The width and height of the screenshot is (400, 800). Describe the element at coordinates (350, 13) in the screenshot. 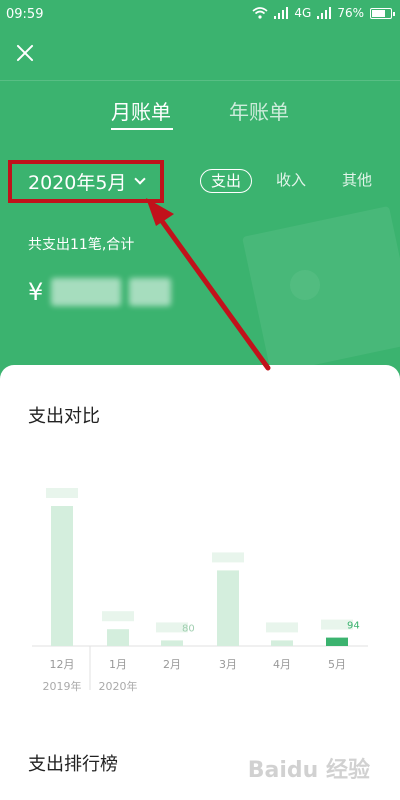

I see `battery-percent: 76%` at that location.